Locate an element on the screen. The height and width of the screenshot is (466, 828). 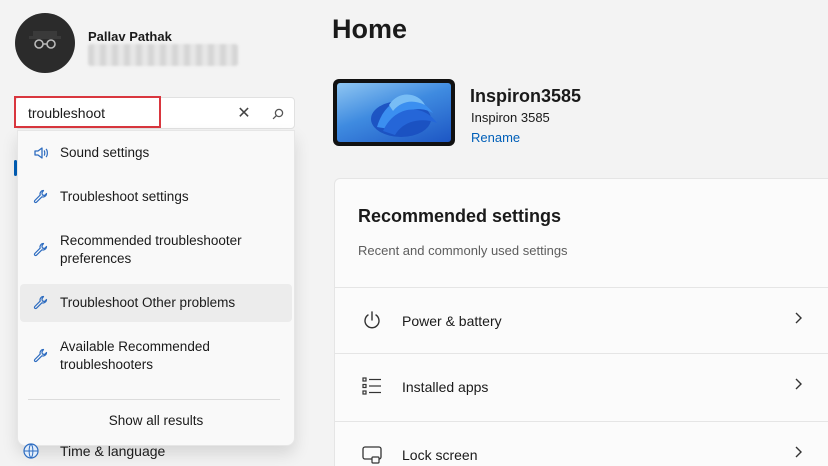
search-result-label: Available Recommended troubleshooters is located at coordinates (135, 355).